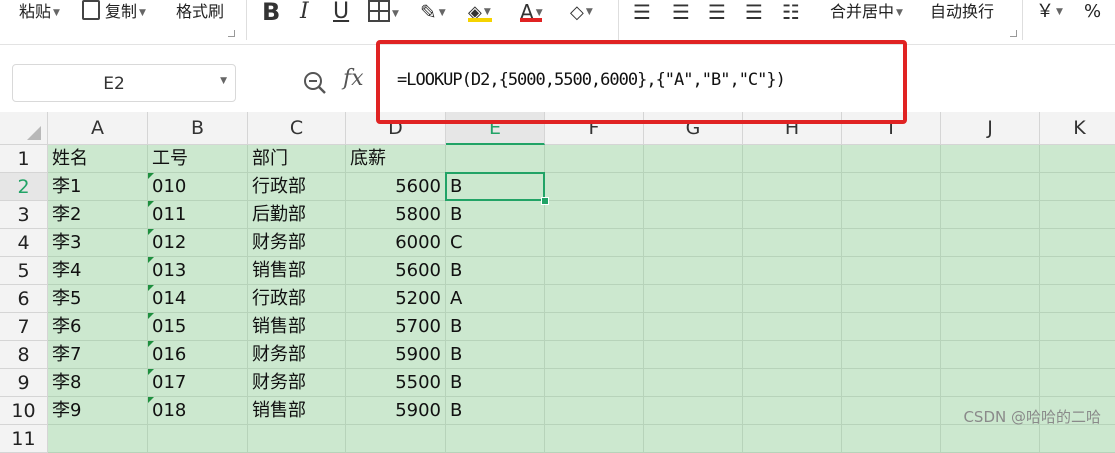 The height and width of the screenshot is (453, 1115). Describe the element at coordinates (792, 159) in the screenshot. I see `cell-H1` at that location.